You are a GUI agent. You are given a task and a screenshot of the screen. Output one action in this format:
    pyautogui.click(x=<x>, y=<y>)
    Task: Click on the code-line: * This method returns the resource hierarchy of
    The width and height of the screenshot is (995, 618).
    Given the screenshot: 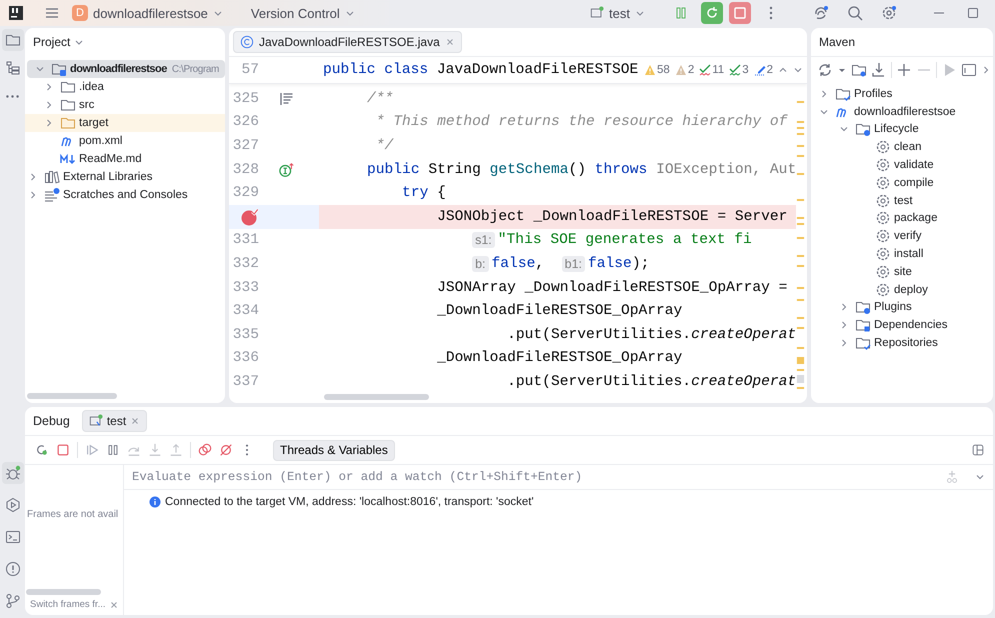 What is the action you would take?
    pyautogui.click(x=581, y=122)
    